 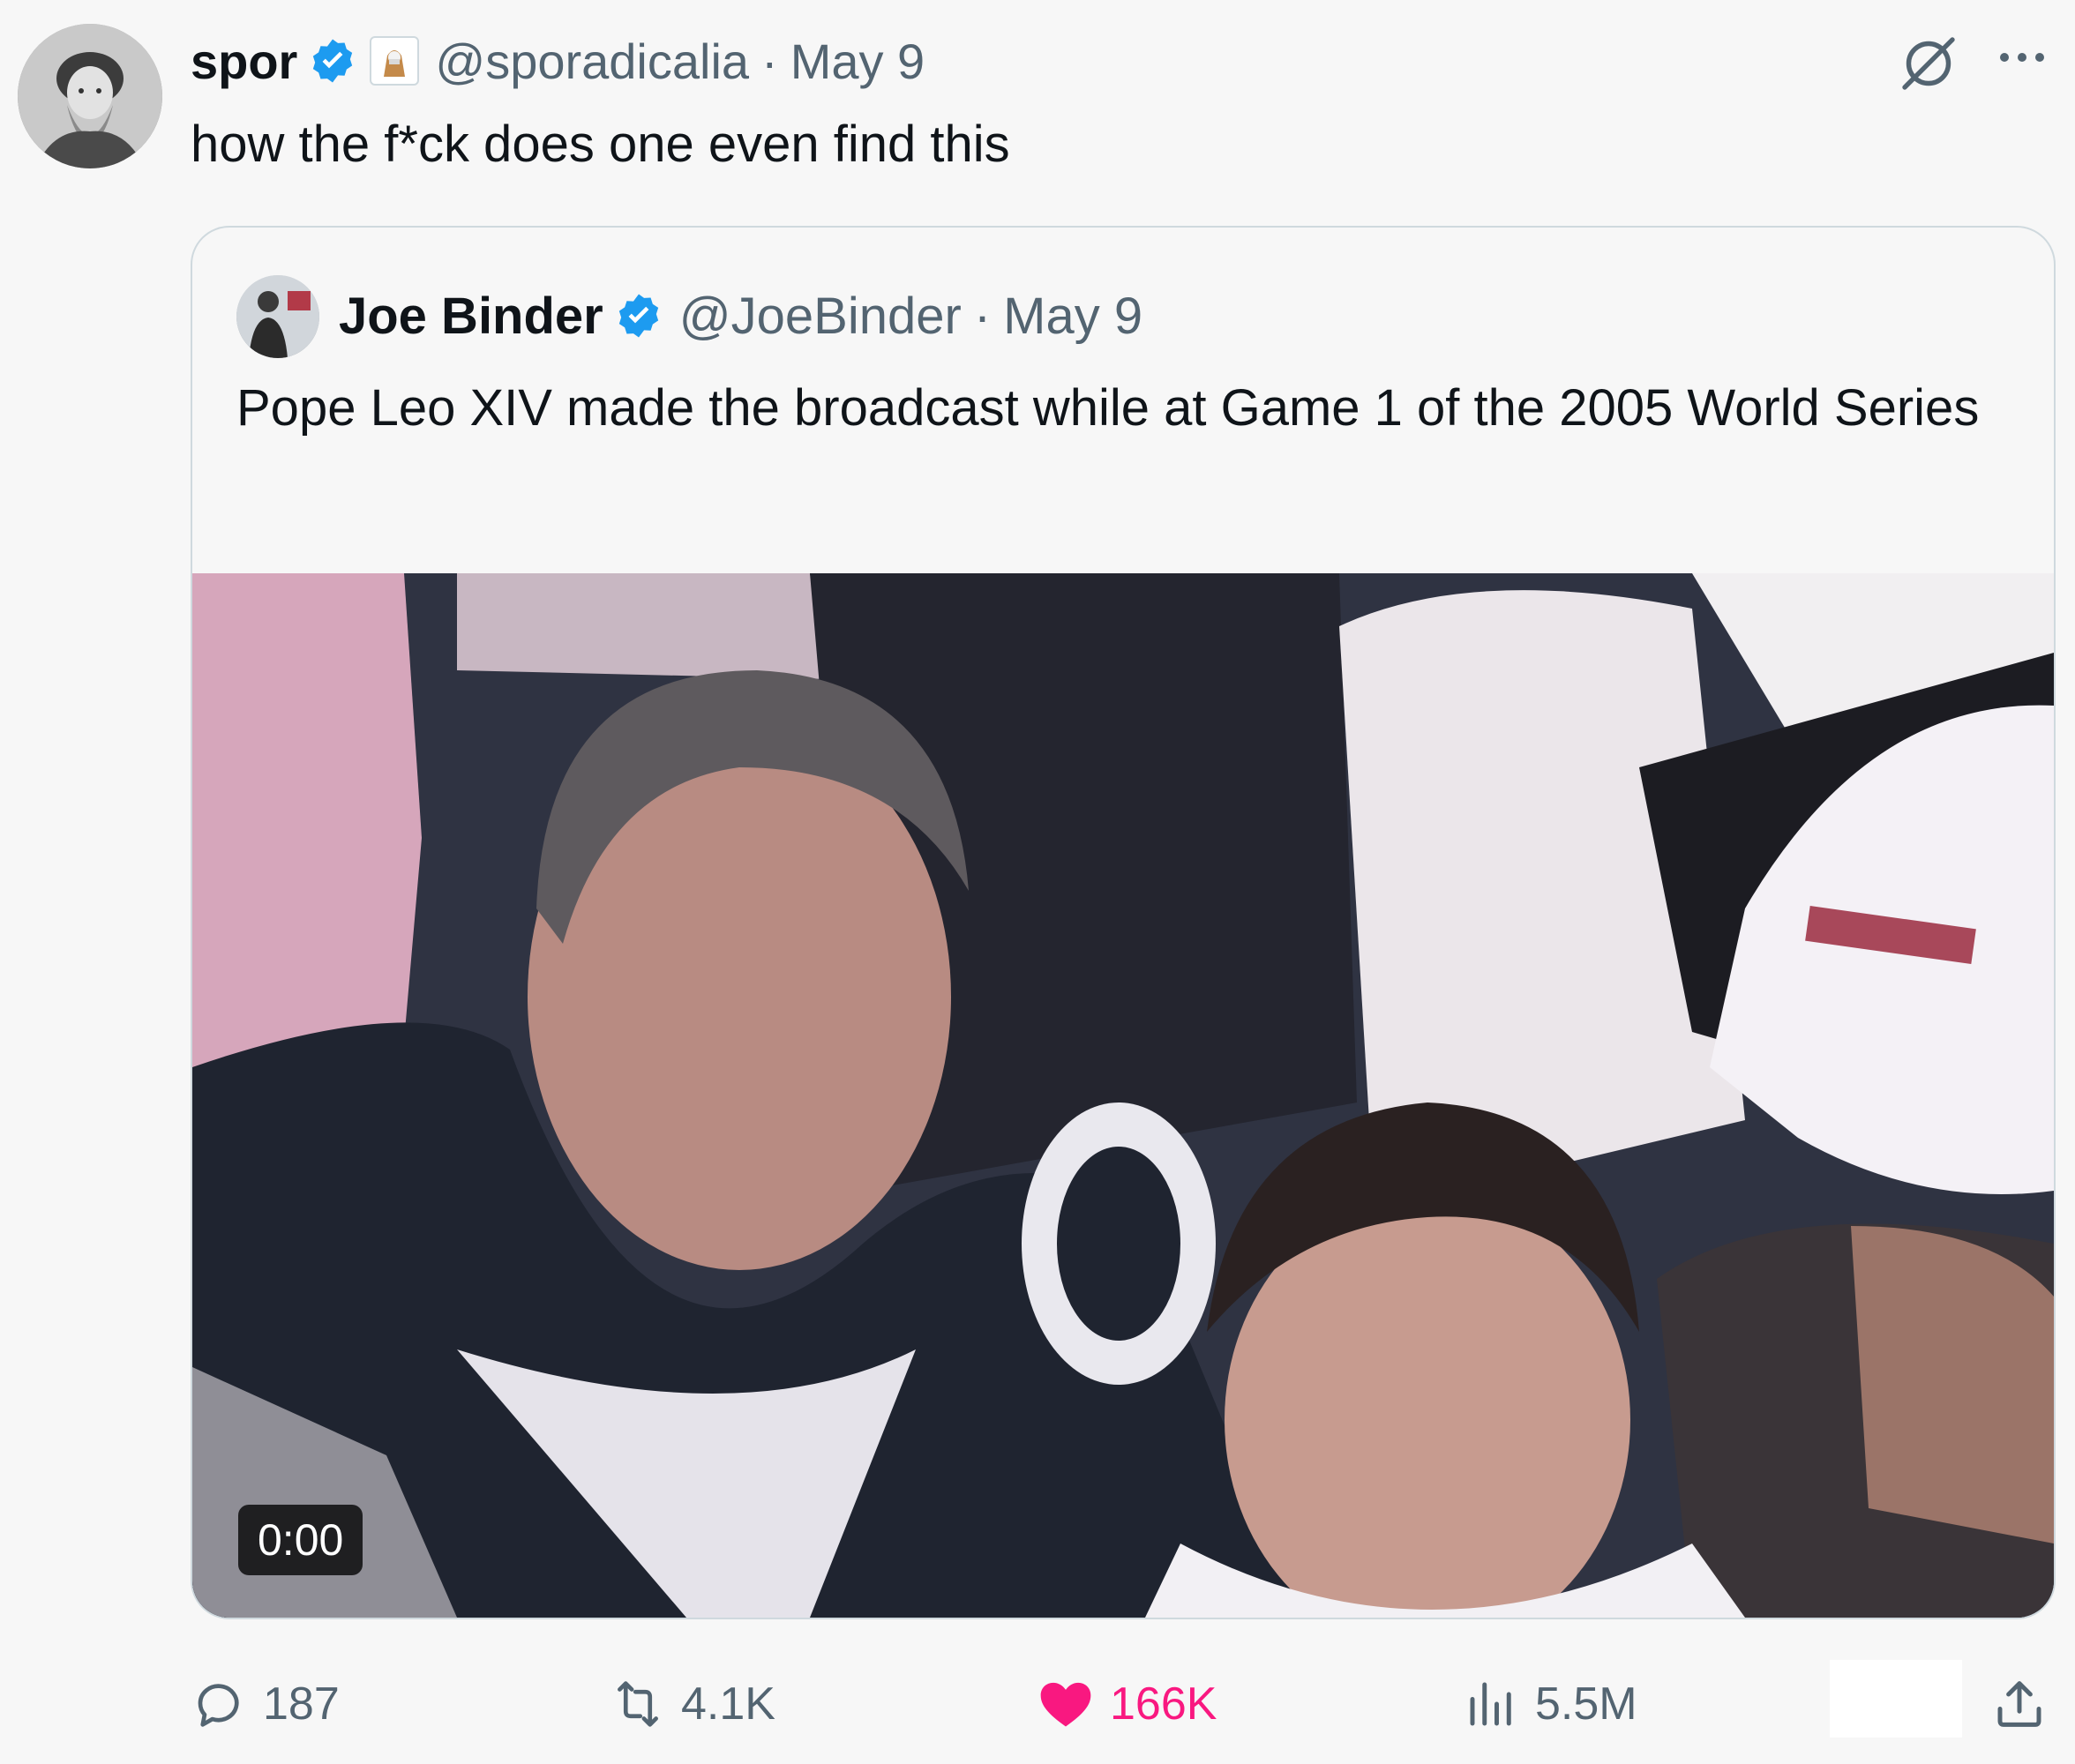 I want to click on like-button: 166K, so click(x=1126, y=1704).